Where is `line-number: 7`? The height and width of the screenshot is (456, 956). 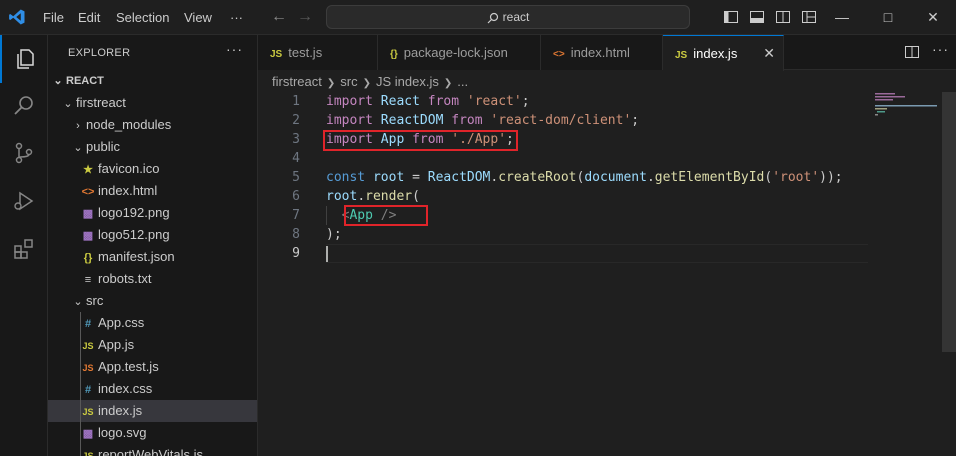 line-number: 7 is located at coordinates (296, 215).